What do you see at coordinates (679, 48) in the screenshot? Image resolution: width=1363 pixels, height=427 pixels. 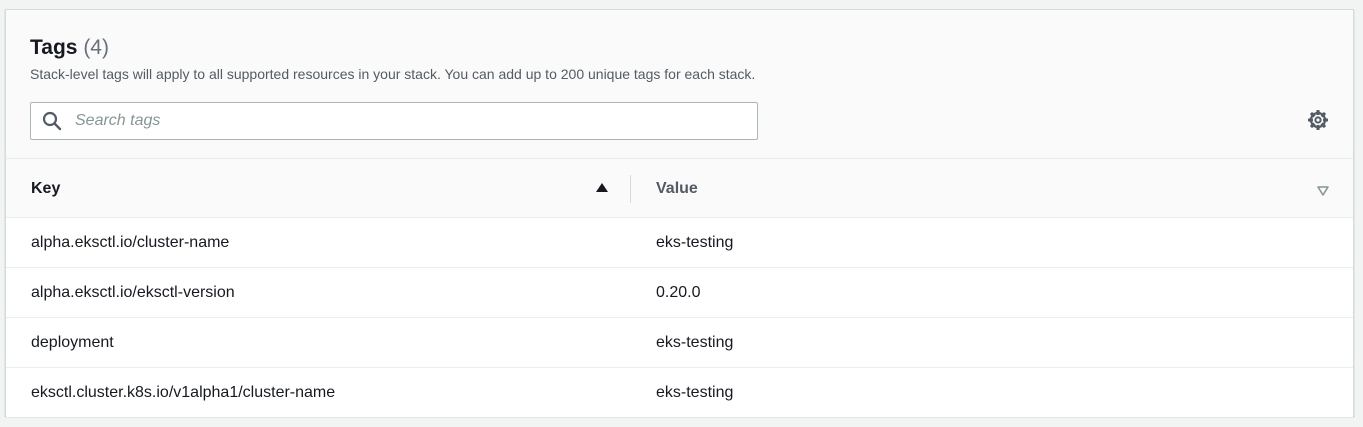 I see `tags-title: Tags (4)` at bounding box center [679, 48].